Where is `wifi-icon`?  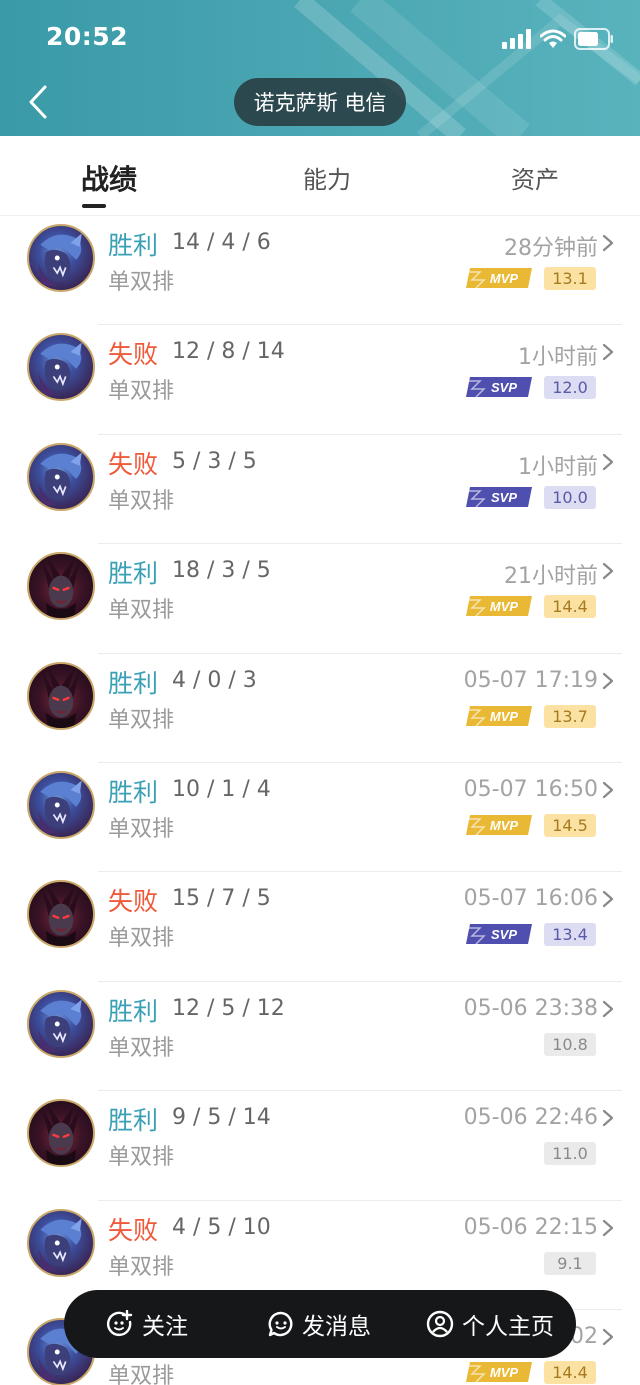 wifi-icon is located at coordinates (553, 38).